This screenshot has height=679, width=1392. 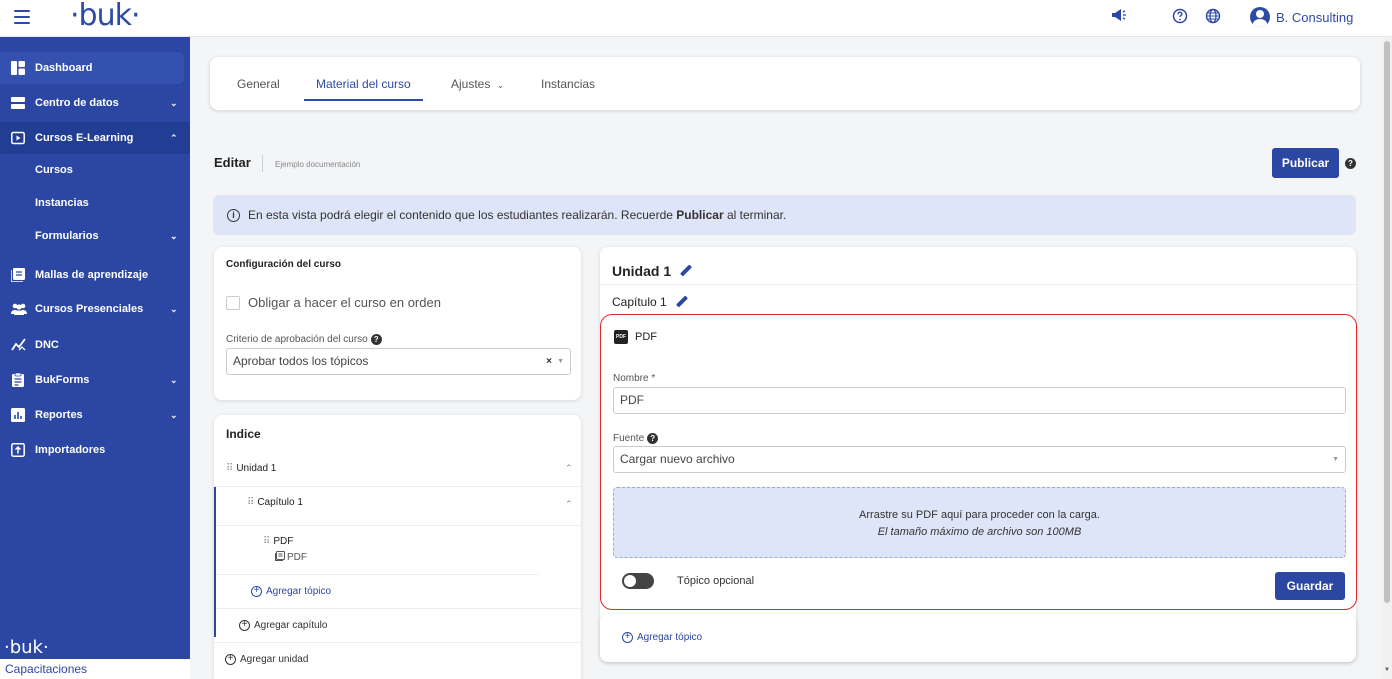 I want to click on index-topic-row: ⠿ PDF, so click(x=278, y=541).